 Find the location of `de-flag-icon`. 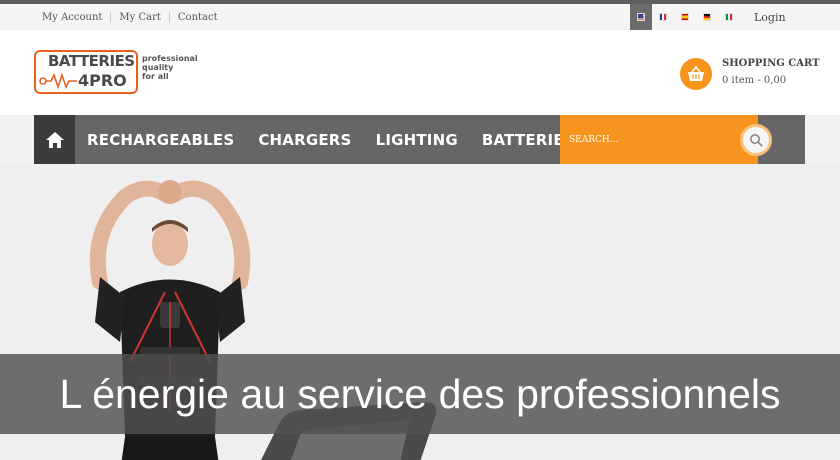

de-flag-icon is located at coordinates (707, 17).